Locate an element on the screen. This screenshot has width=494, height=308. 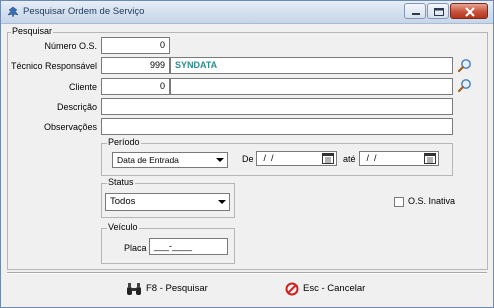
pesquisar-button-label: F8 - Pesquisar is located at coordinates (177, 288).